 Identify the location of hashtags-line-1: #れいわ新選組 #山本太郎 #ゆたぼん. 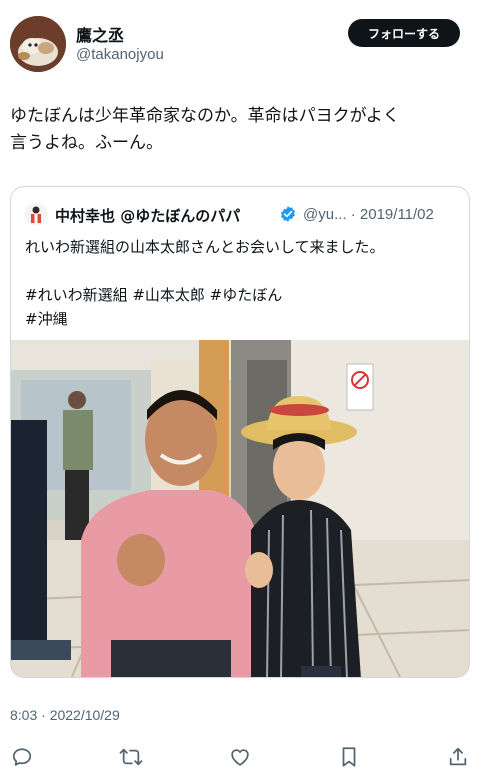
(245, 295).